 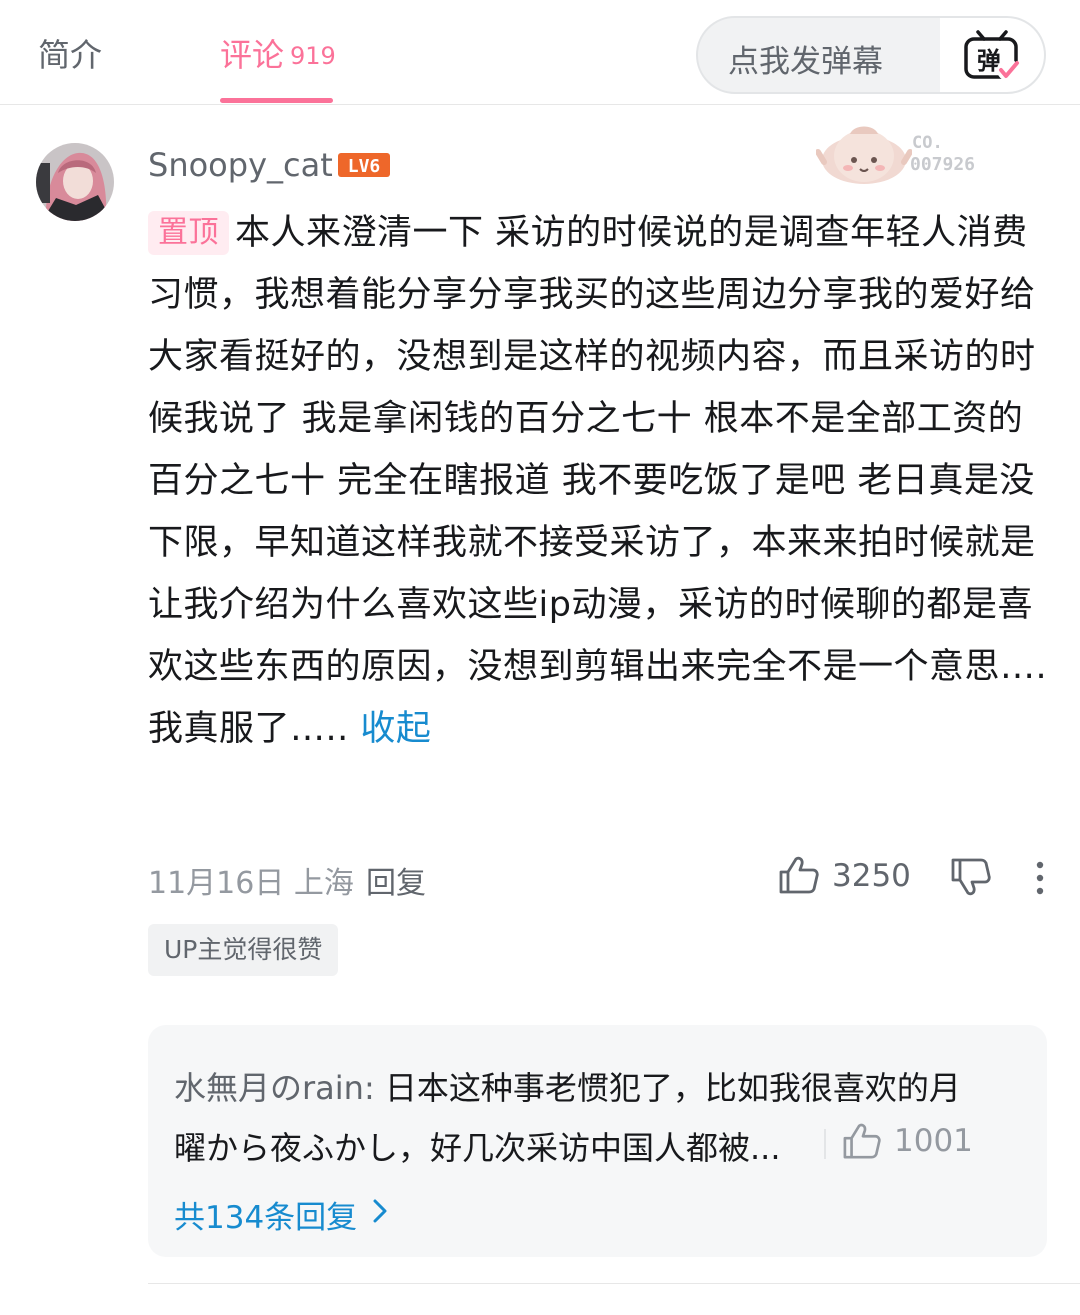 I want to click on like-count: 3250, so click(x=871, y=876).